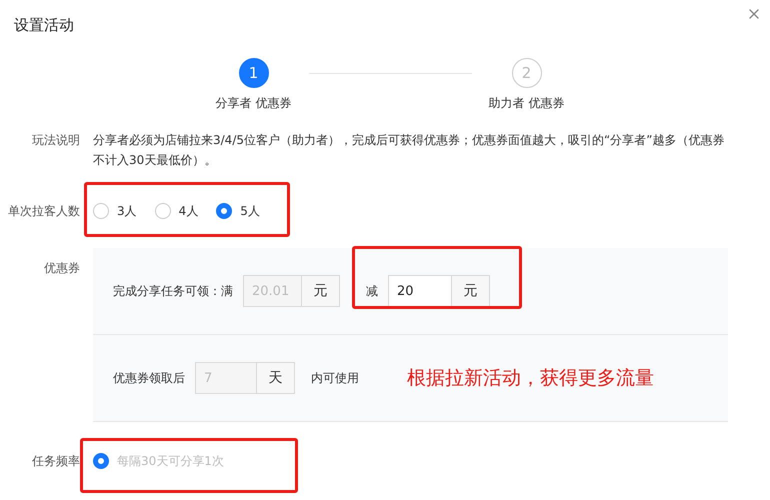 Image resolution: width=770 pixels, height=500 pixels. What do you see at coordinates (526, 103) in the screenshot?
I see `step-label: 助力者 优惠券` at bounding box center [526, 103].